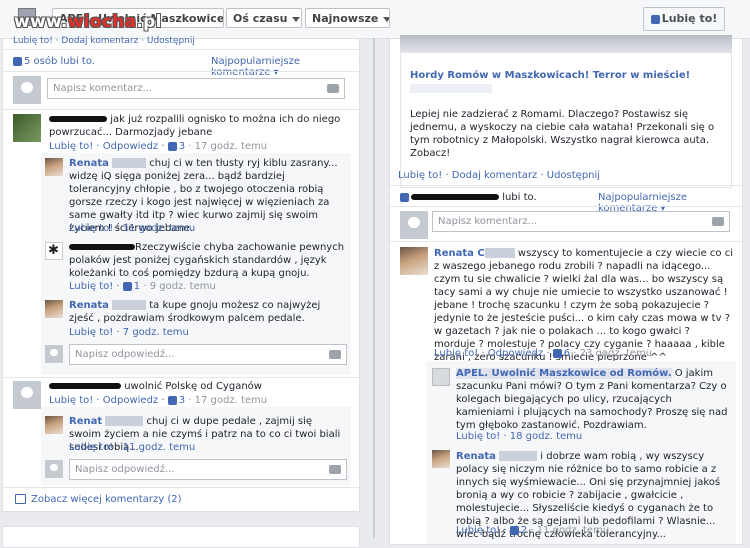  I want to click on comment-text: uwolnić Polskę od Cyganów, so click(199, 386).